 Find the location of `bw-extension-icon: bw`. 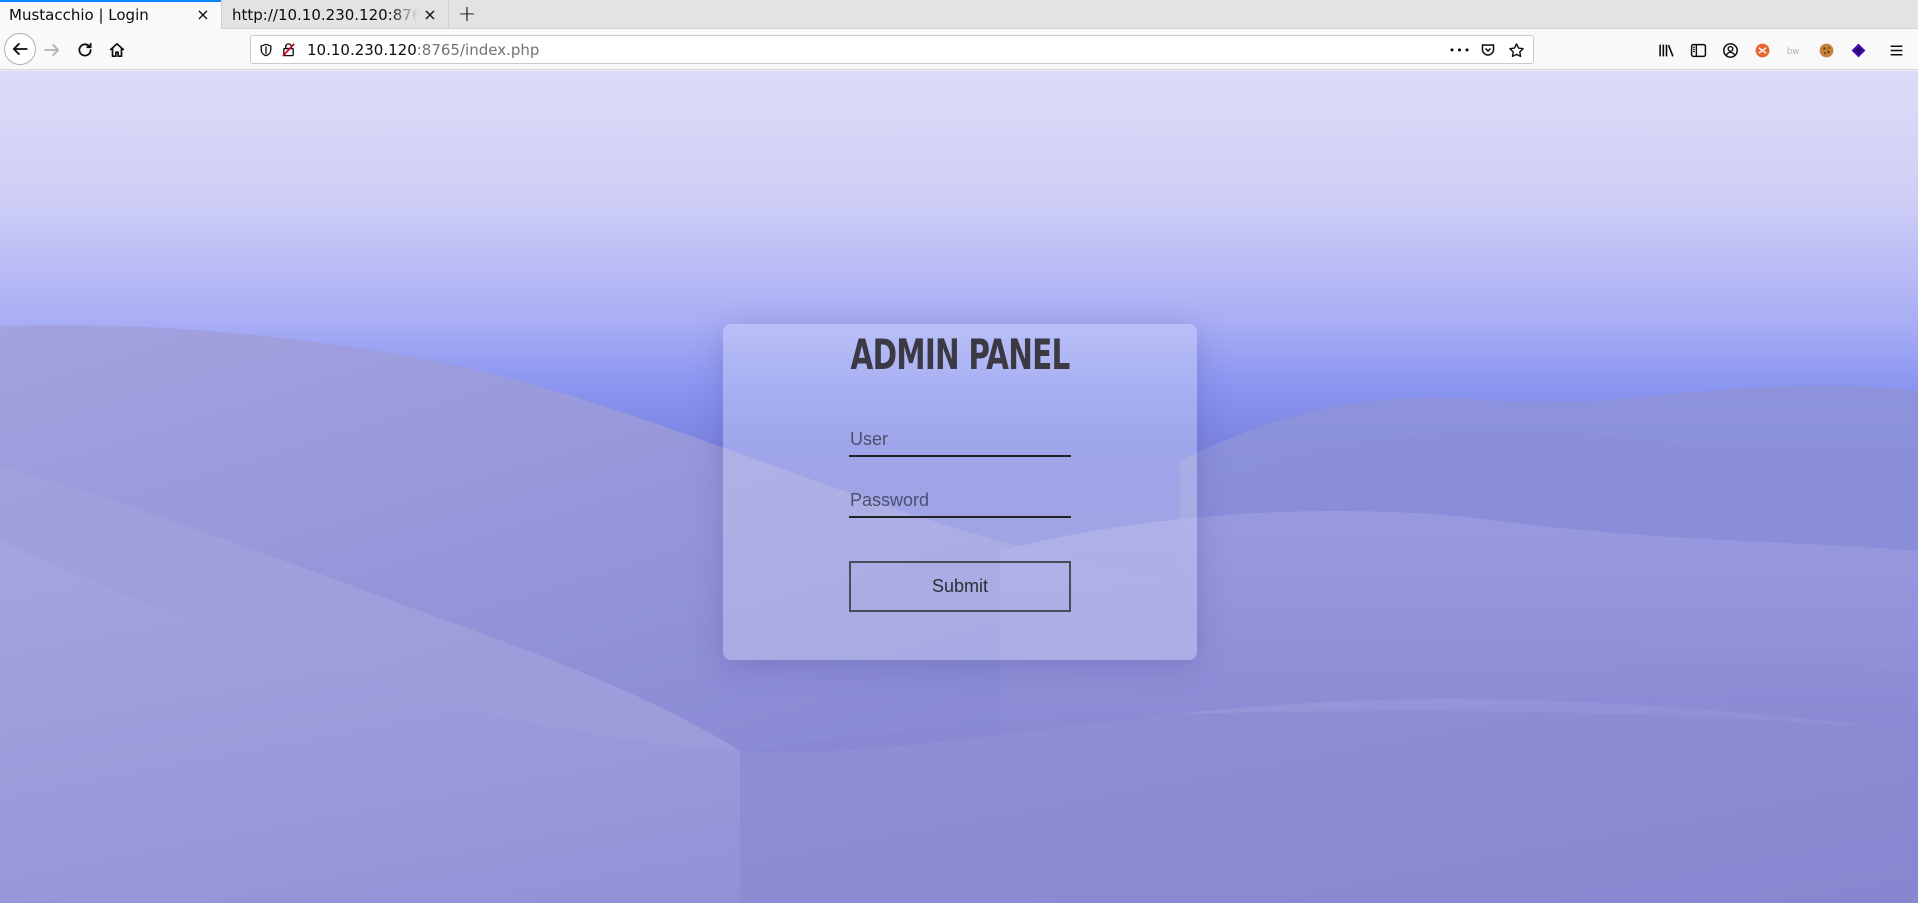

bw-extension-icon: bw is located at coordinates (1792, 51).